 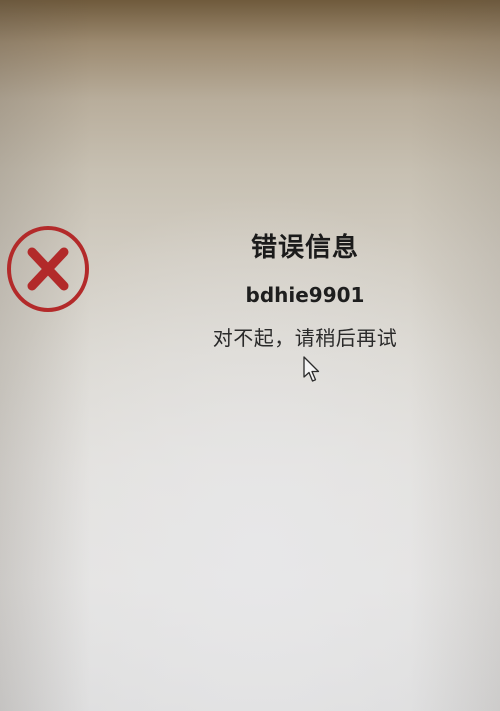 What do you see at coordinates (48, 269) in the screenshot?
I see `error-x-circle-icon` at bounding box center [48, 269].